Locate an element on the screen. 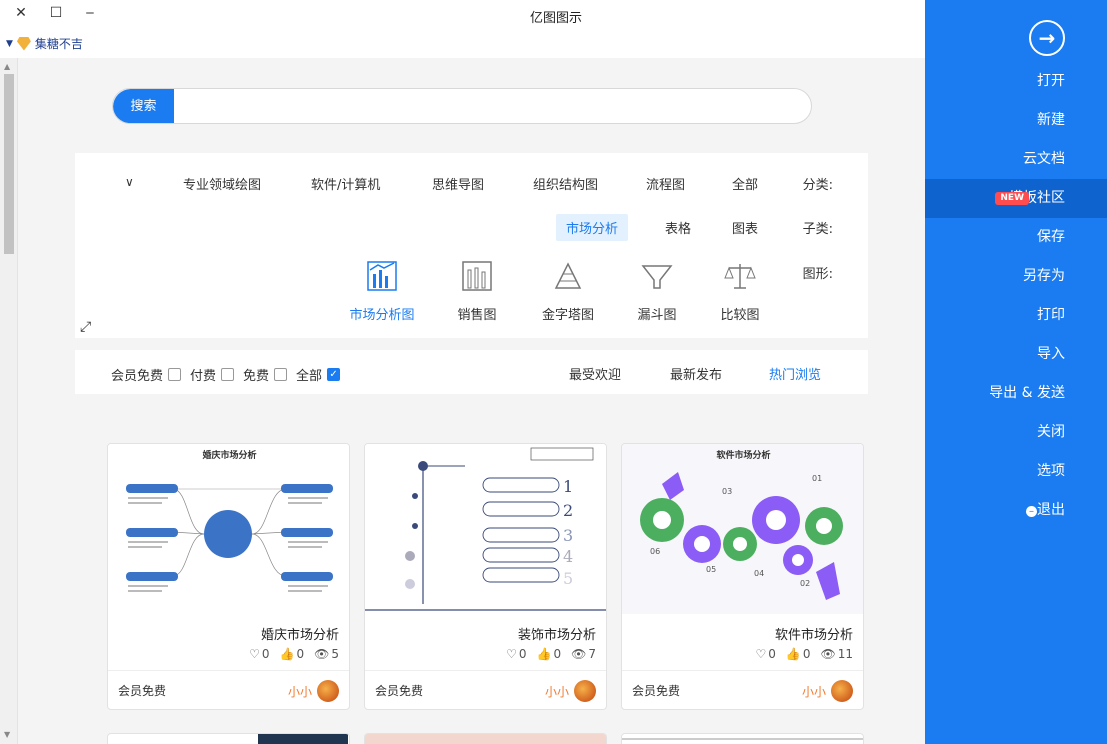 Image resolution: width=1107 pixels, height=744 pixels. filter-paid: 付费 is located at coordinates (212, 374).